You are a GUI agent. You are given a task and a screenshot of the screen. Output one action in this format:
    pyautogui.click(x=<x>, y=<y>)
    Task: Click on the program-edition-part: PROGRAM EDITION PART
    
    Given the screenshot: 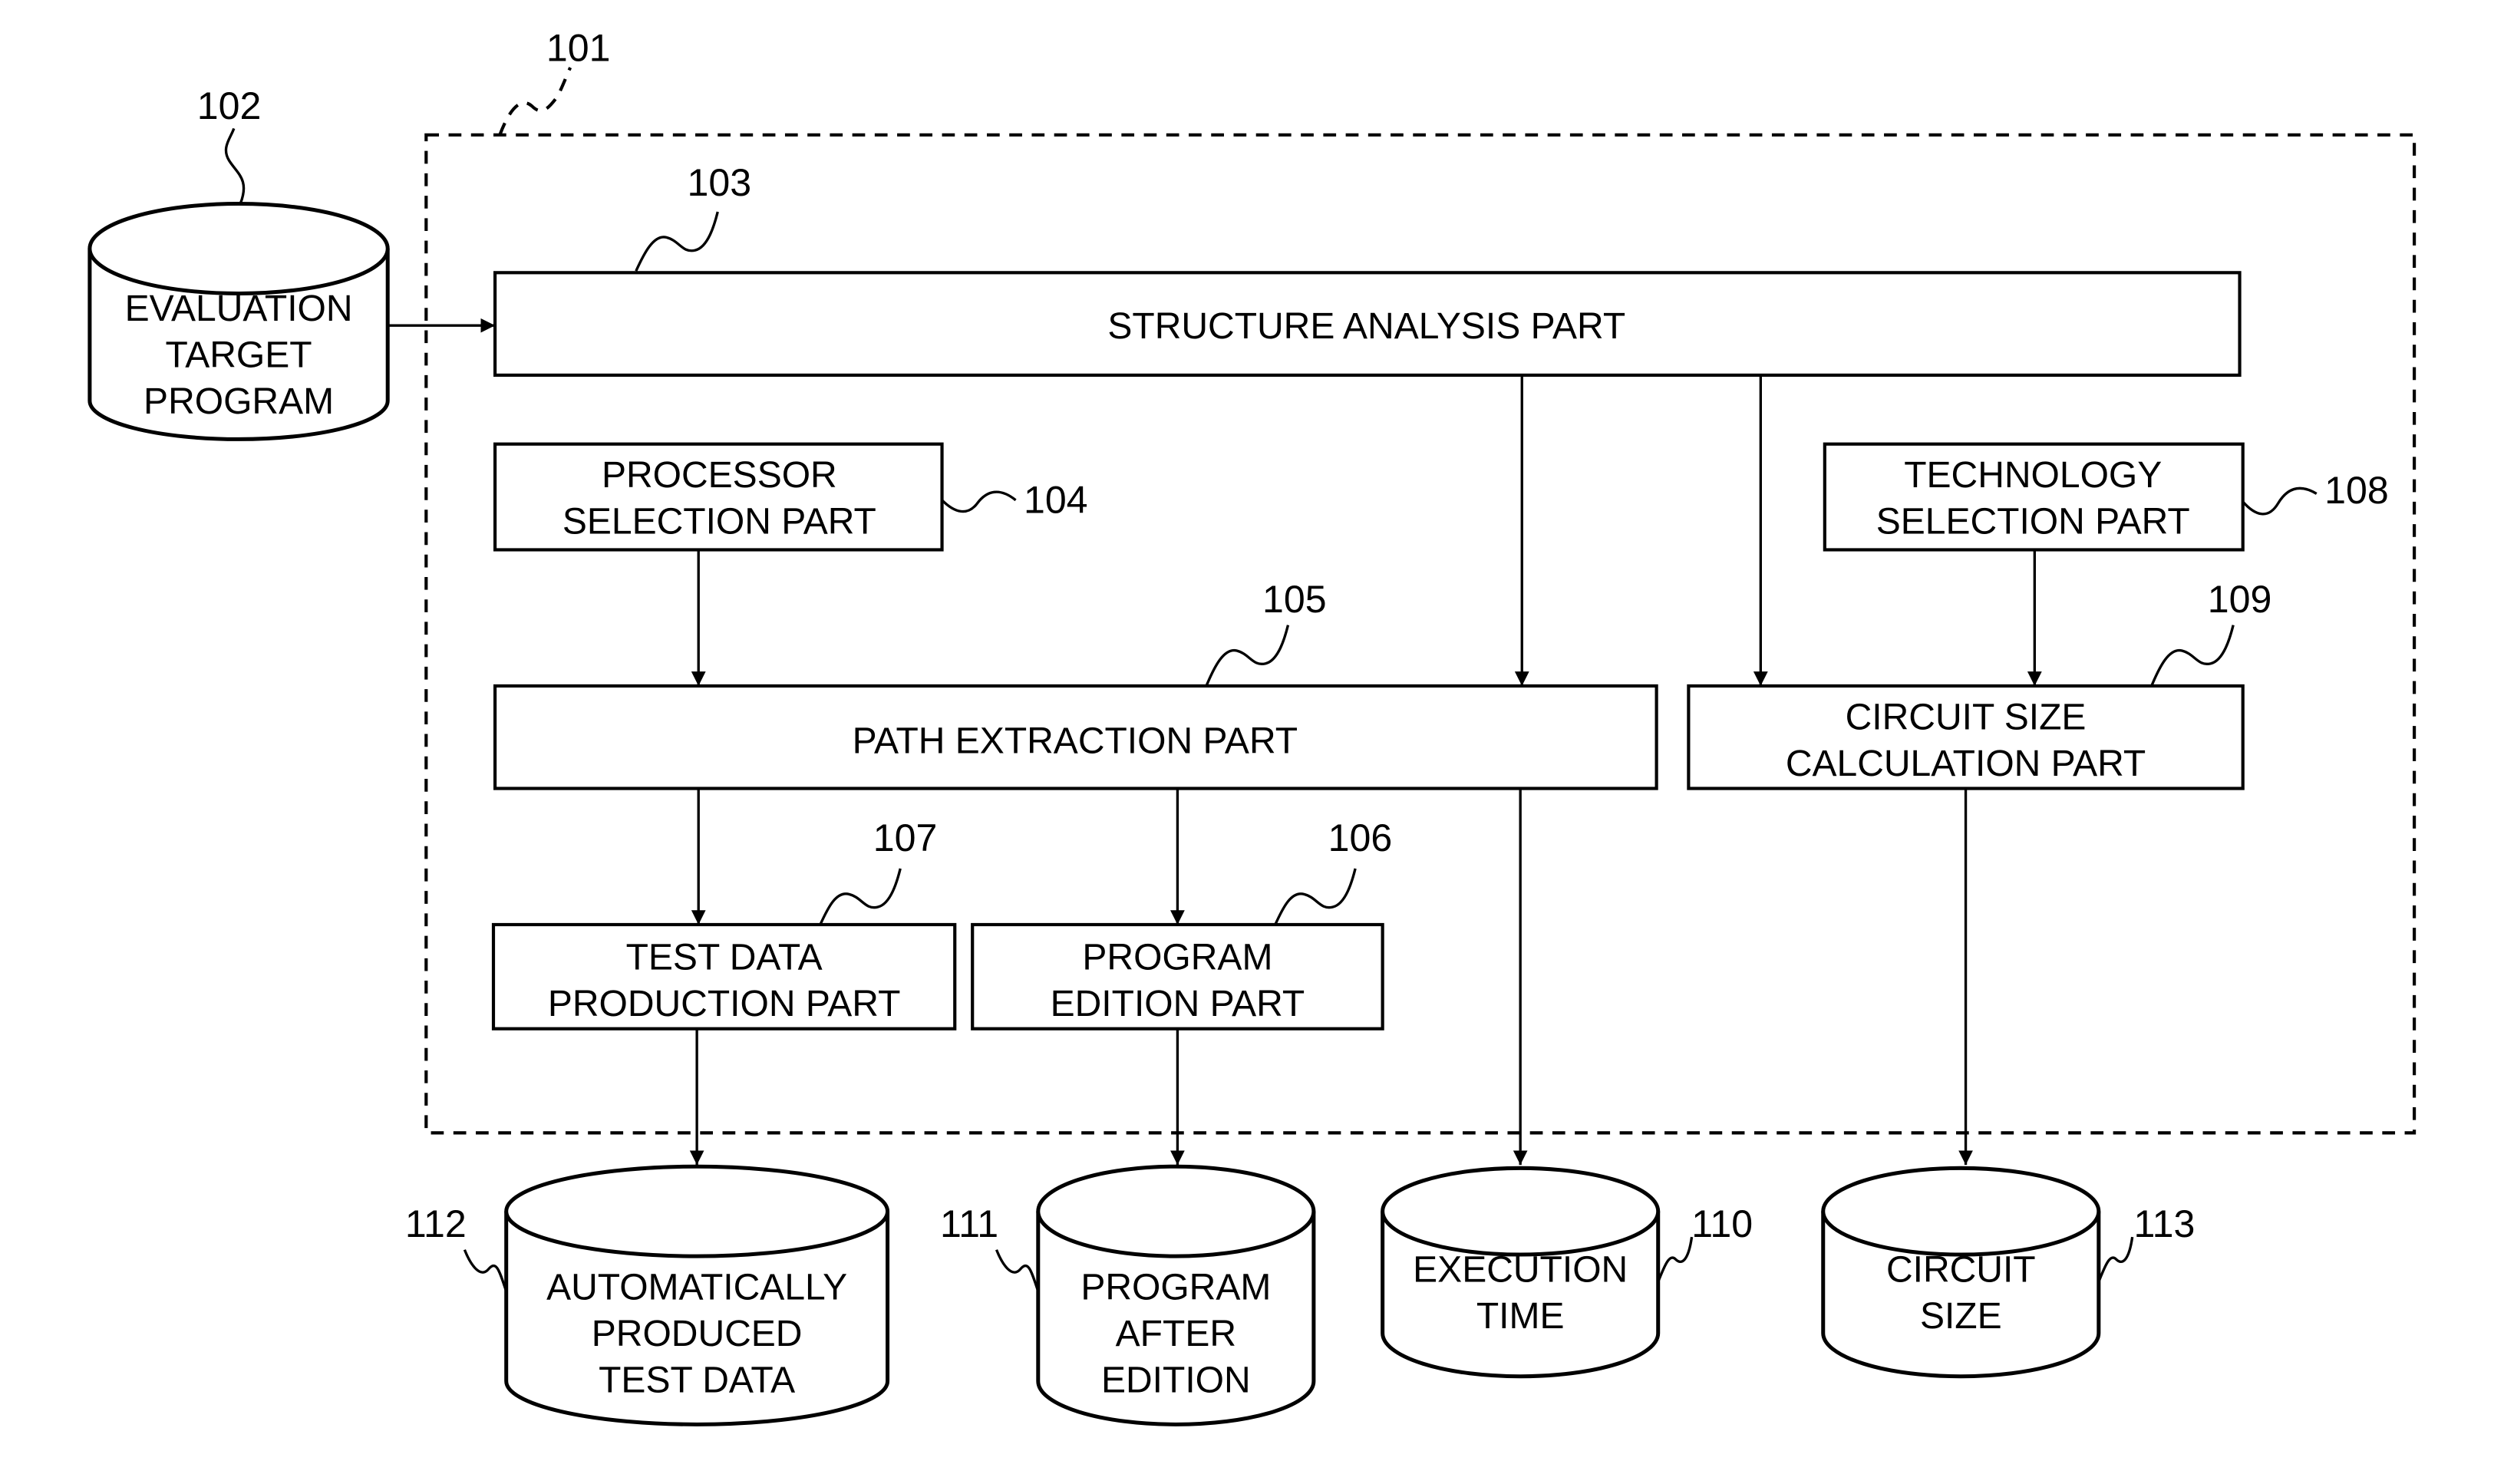 What is the action you would take?
    pyautogui.click(x=1177, y=976)
    